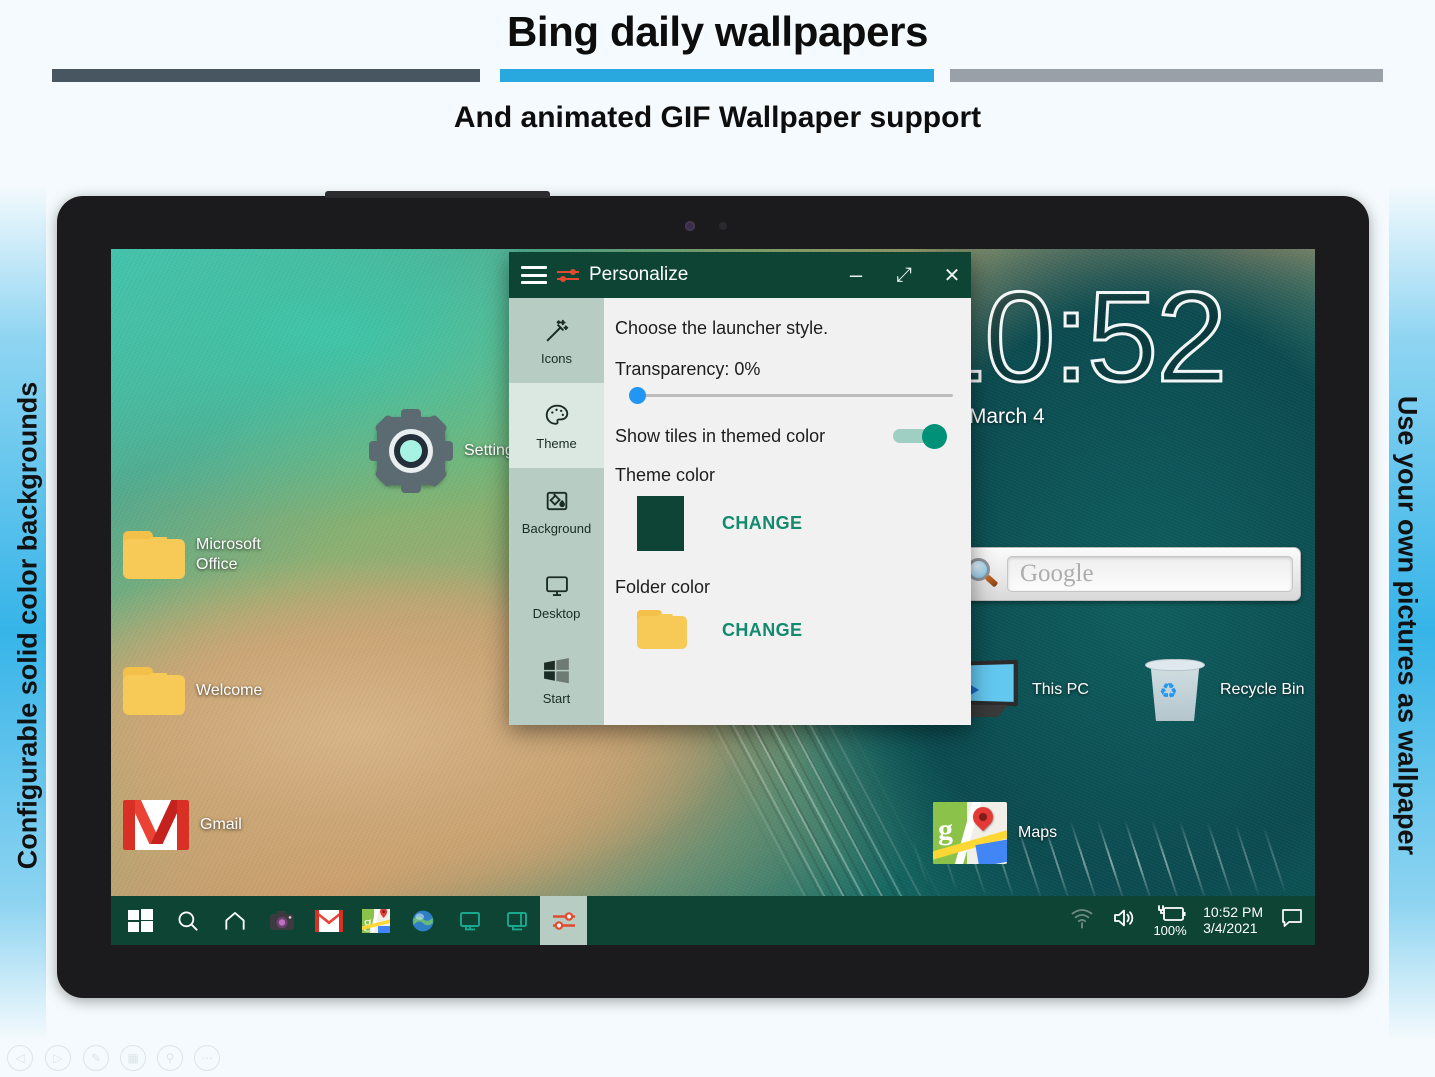 This screenshot has height=1077, width=1435. Describe the element at coordinates (96, 1058) in the screenshot. I see `pen-icon: ✎` at that location.